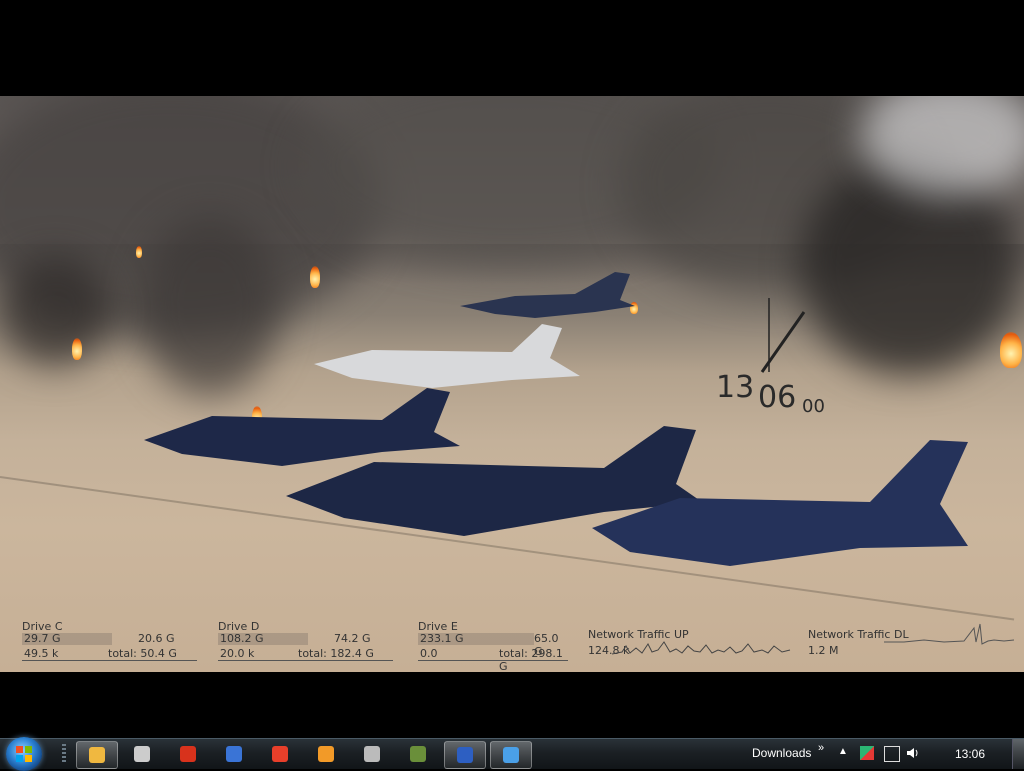 Image resolution: width=1024 pixels, height=771 pixels. I want to click on clock-hours: 13, so click(735, 387).